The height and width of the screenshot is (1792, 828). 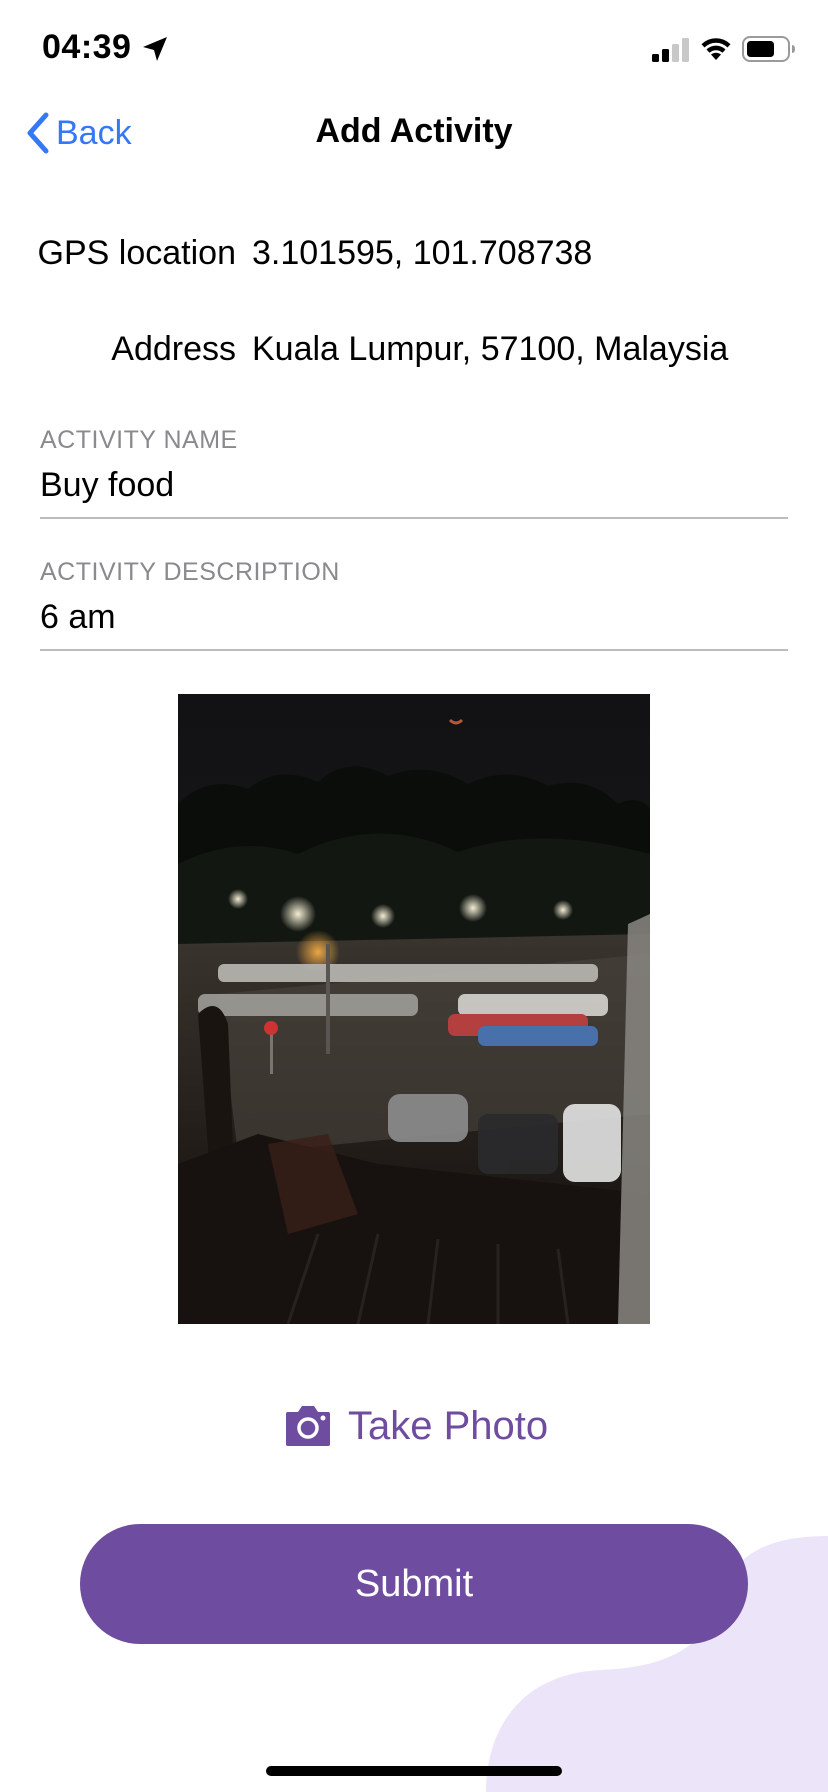 I want to click on gps-location-value: 3.101595, 101.708738, so click(x=422, y=253).